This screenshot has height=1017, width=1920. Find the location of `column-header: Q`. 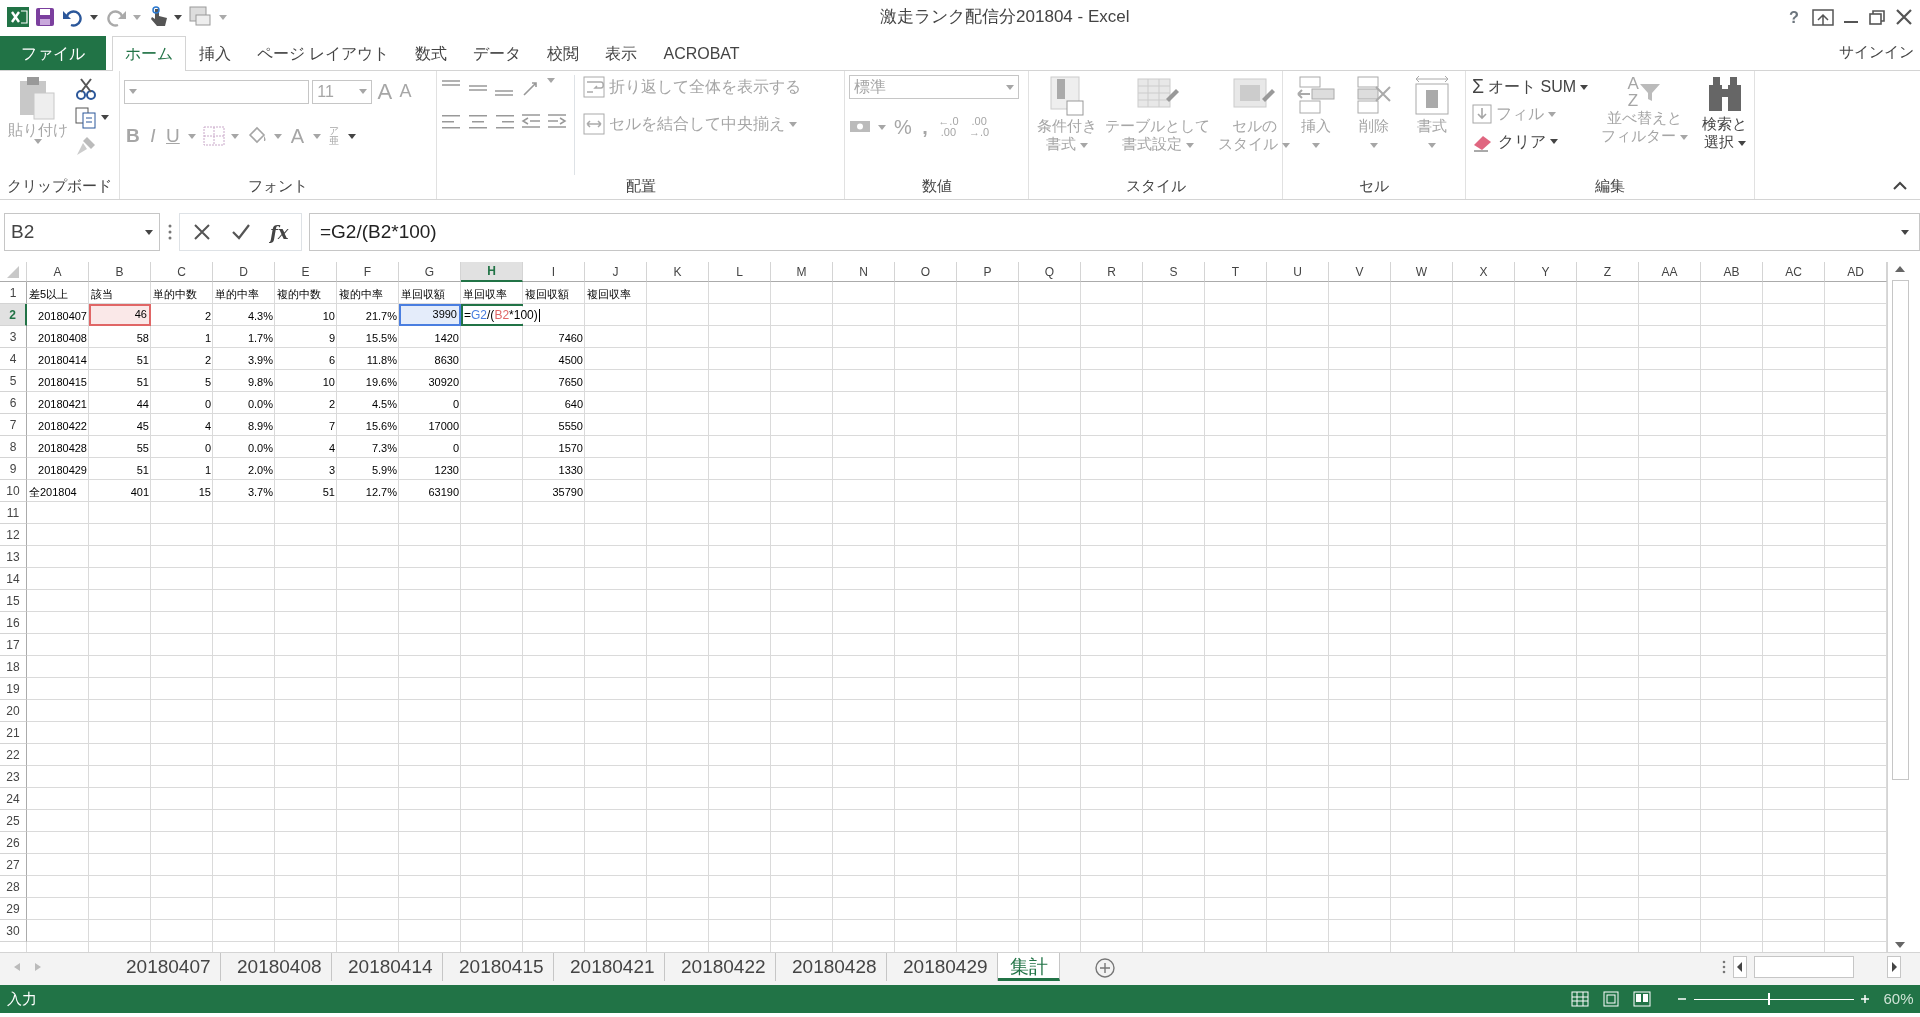

column-header: Q is located at coordinates (1050, 272).